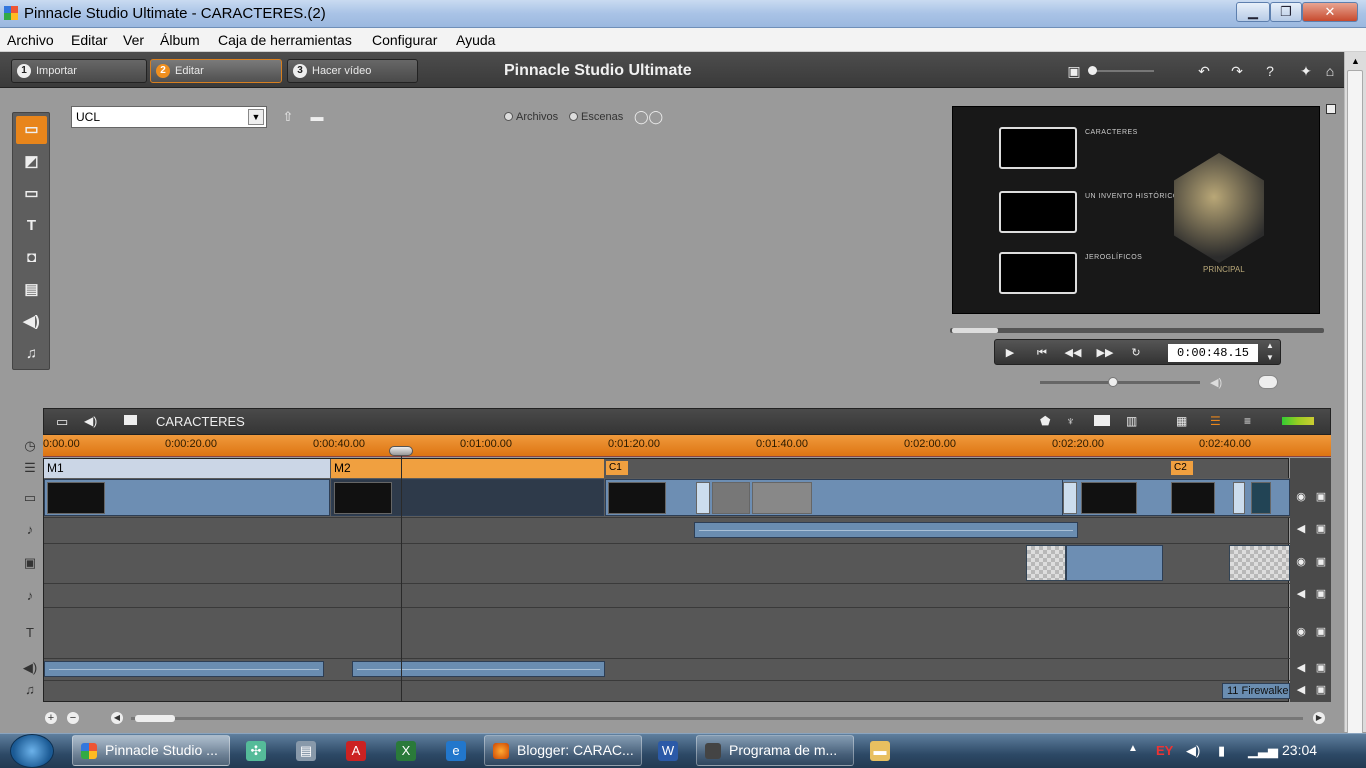  Describe the element at coordinates (1204, 71) in the screenshot. I see `undo-icon: ↶` at that location.